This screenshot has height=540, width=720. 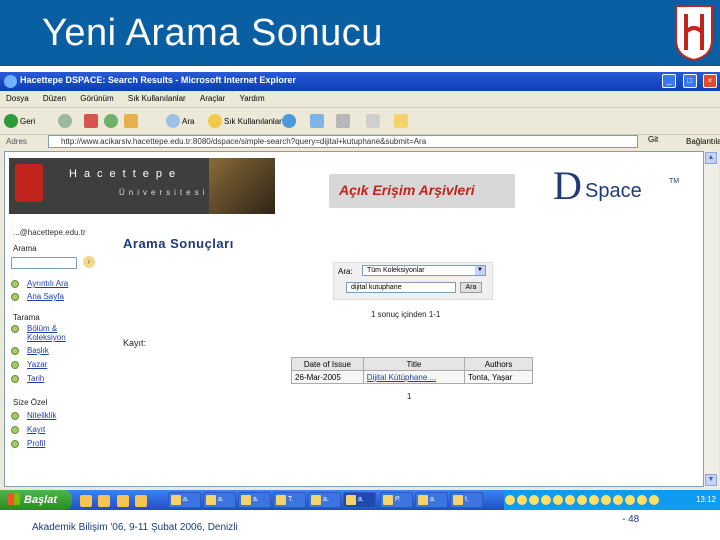 I want to click on dspace-logo: D Space TM, so click(x=619, y=185).